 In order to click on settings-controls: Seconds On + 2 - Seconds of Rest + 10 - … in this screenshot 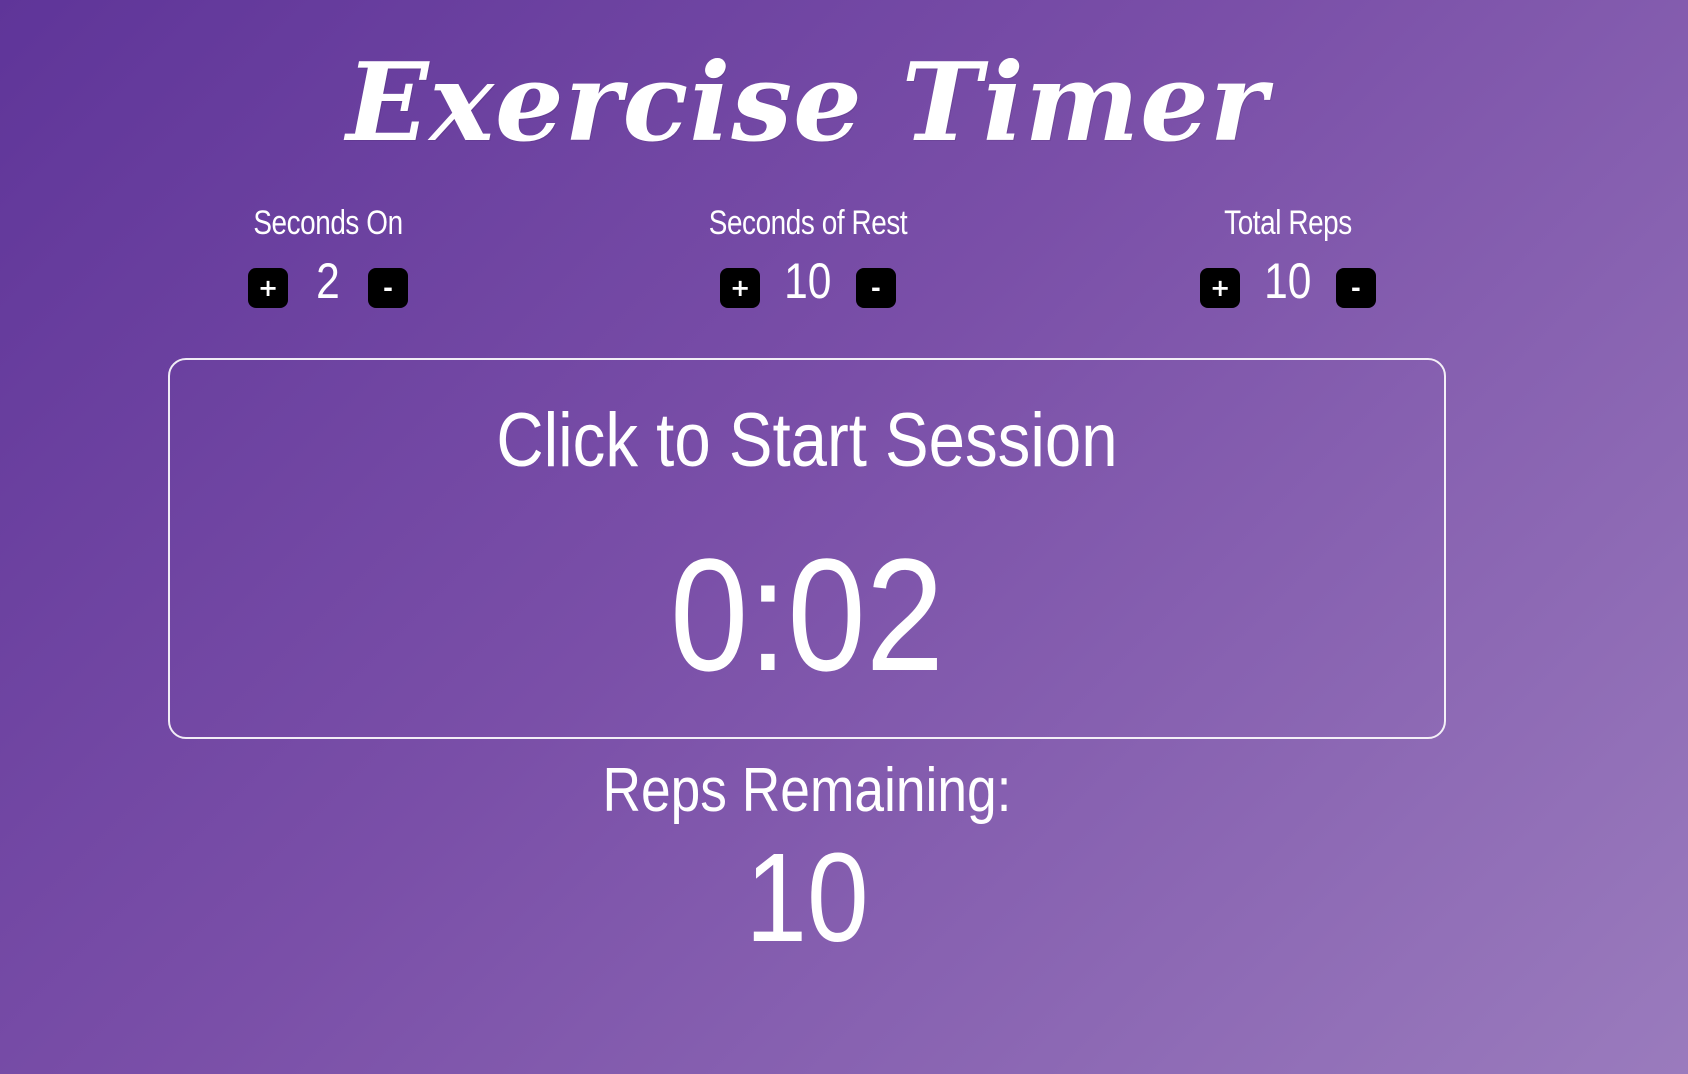, I will do `click(844, 258)`.